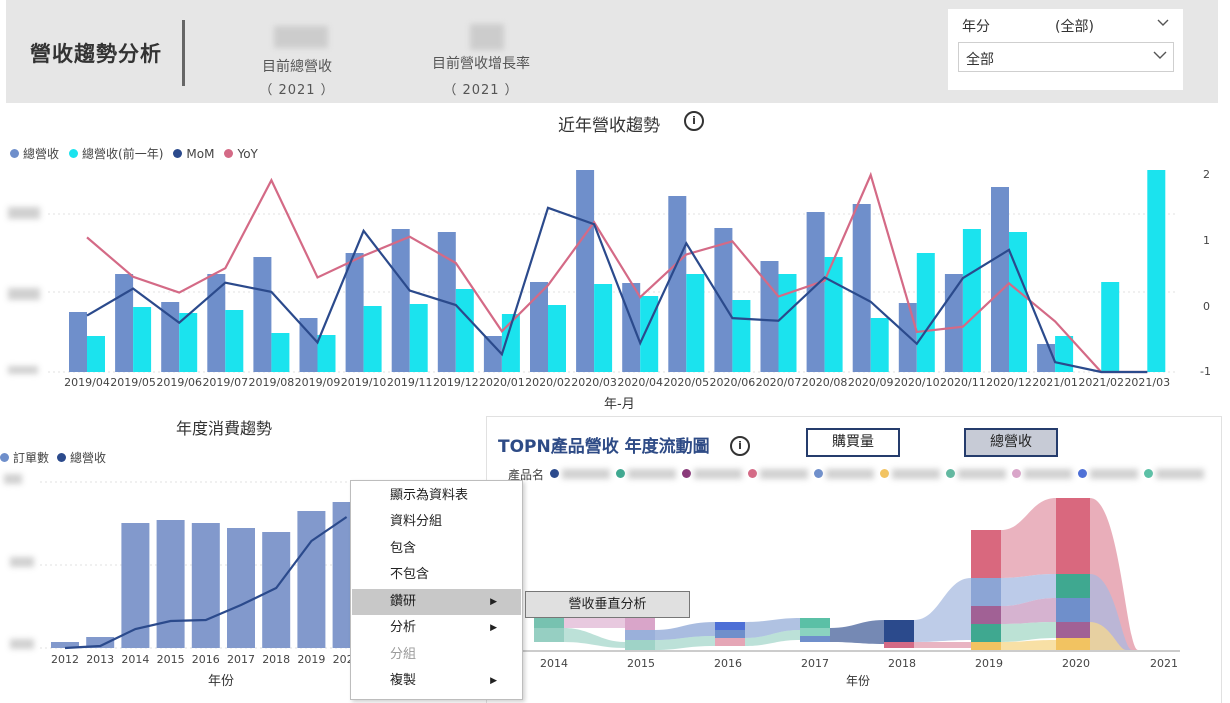 Image resolution: width=1230 pixels, height=703 pixels. I want to click on ribbon-flow, so click(942, 645).